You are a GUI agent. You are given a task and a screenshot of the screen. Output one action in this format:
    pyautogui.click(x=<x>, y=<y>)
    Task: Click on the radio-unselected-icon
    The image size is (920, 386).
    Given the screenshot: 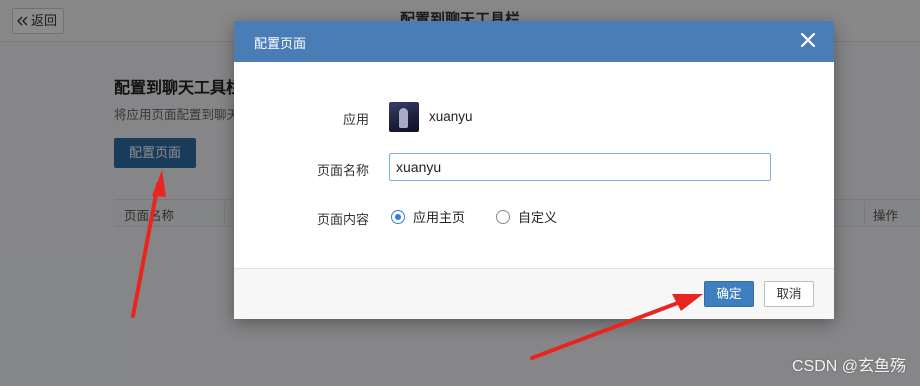 What is the action you would take?
    pyautogui.click(x=503, y=216)
    